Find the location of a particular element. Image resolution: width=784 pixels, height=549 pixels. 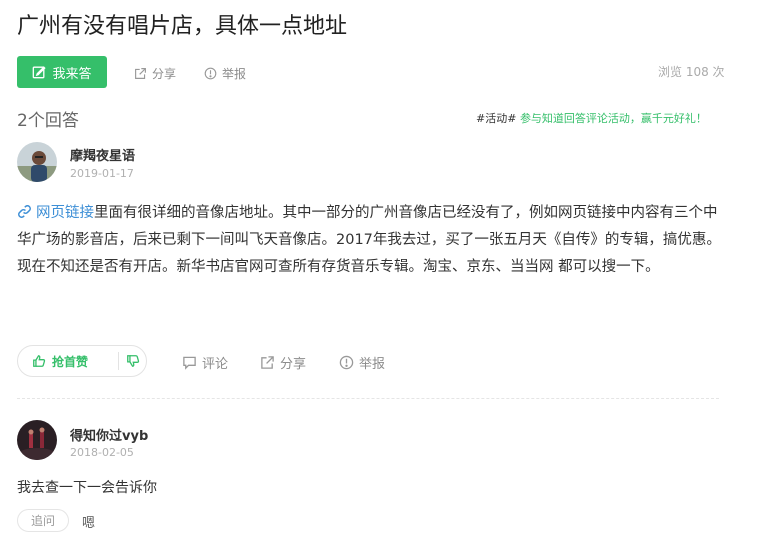

link-icon is located at coordinates (24, 211).